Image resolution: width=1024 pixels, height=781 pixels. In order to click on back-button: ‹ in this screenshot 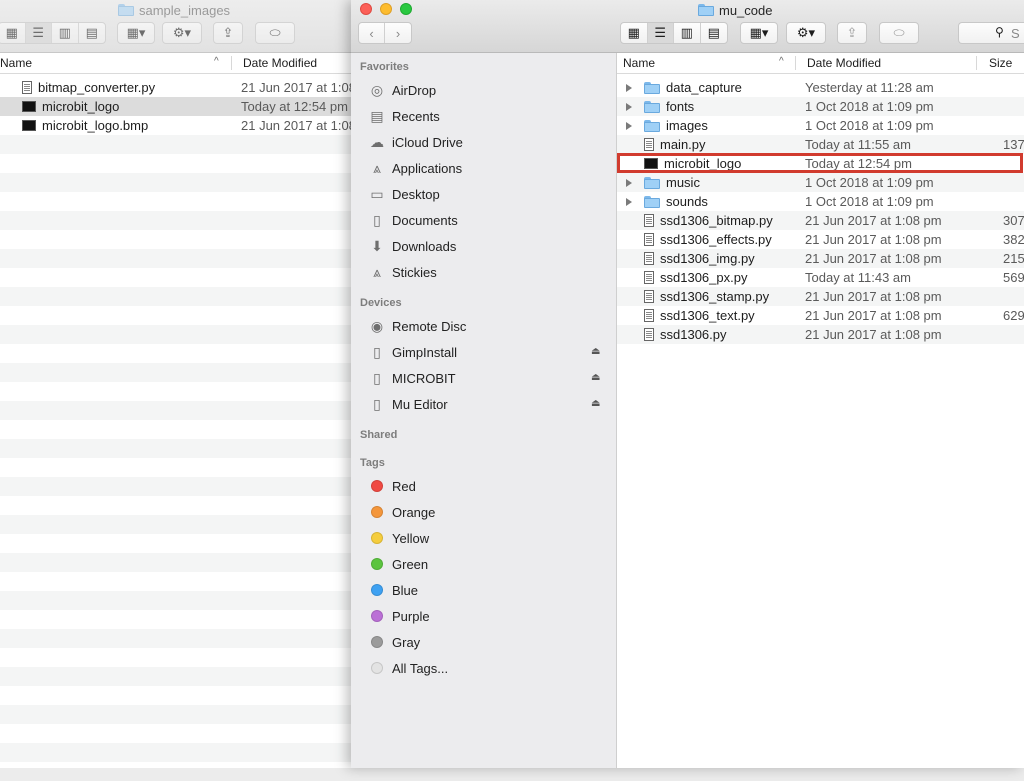, I will do `click(372, 33)`.